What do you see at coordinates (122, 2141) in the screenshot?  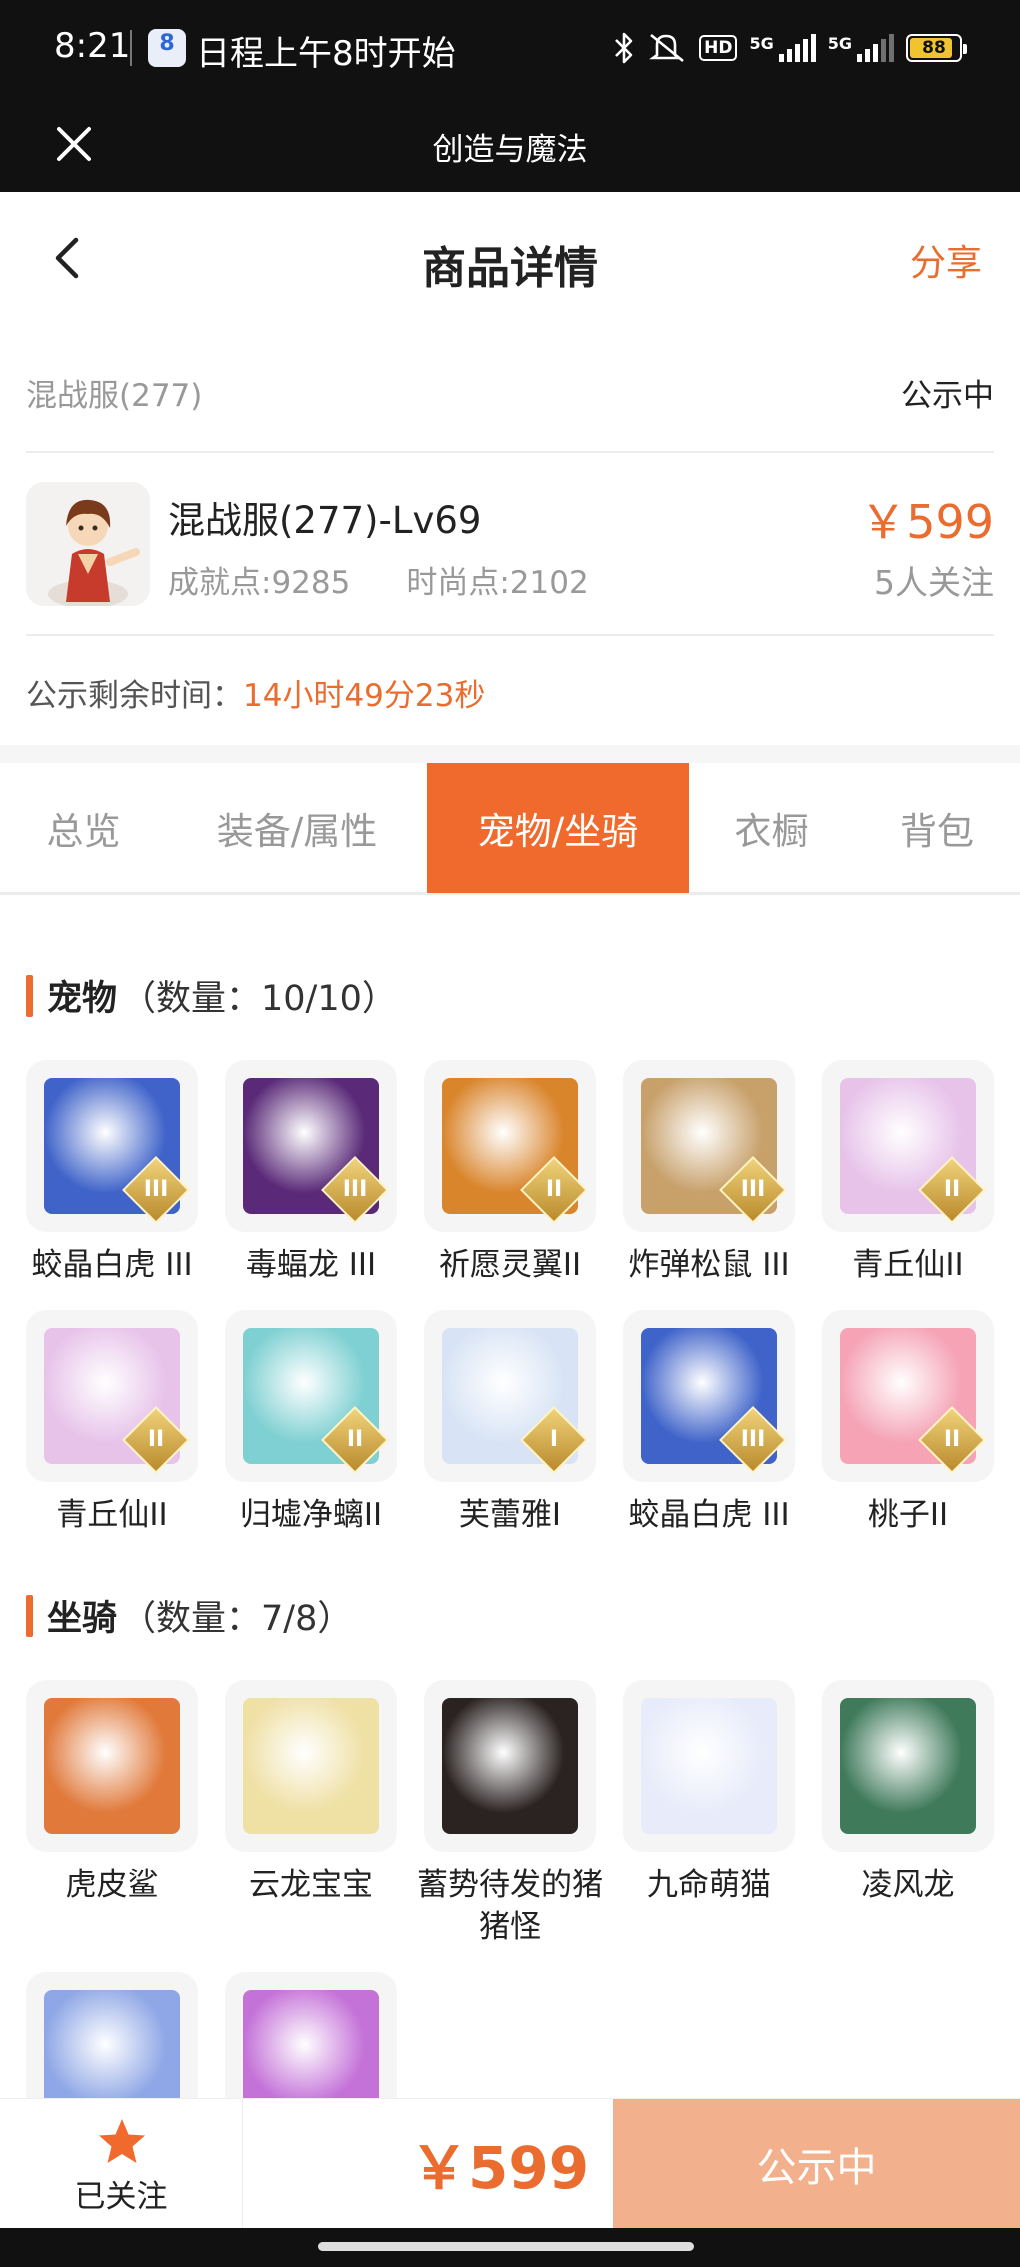 I see `star-icon` at bounding box center [122, 2141].